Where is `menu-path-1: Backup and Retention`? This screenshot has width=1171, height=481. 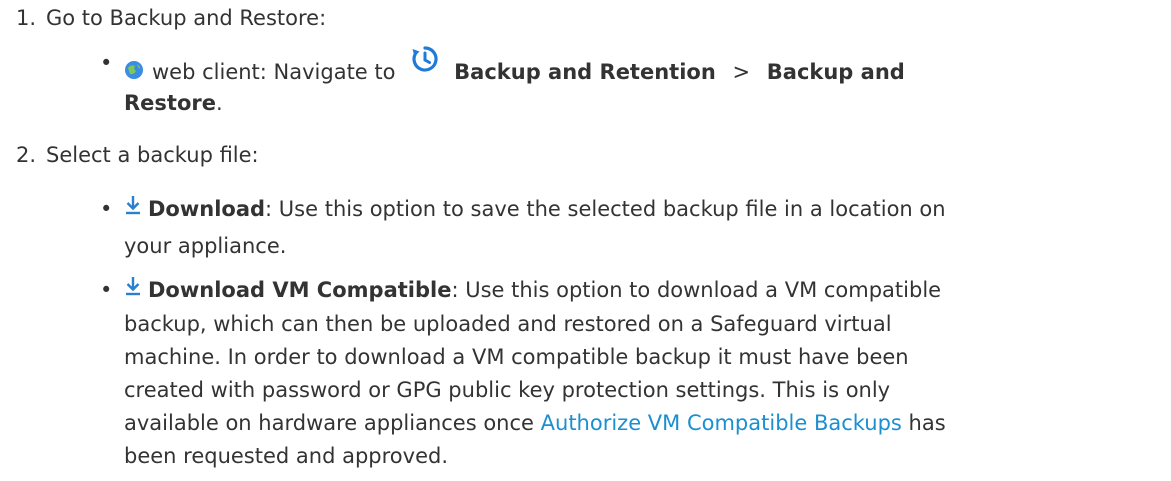
menu-path-1: Backup and Retention is located at coordinates (585, 72).